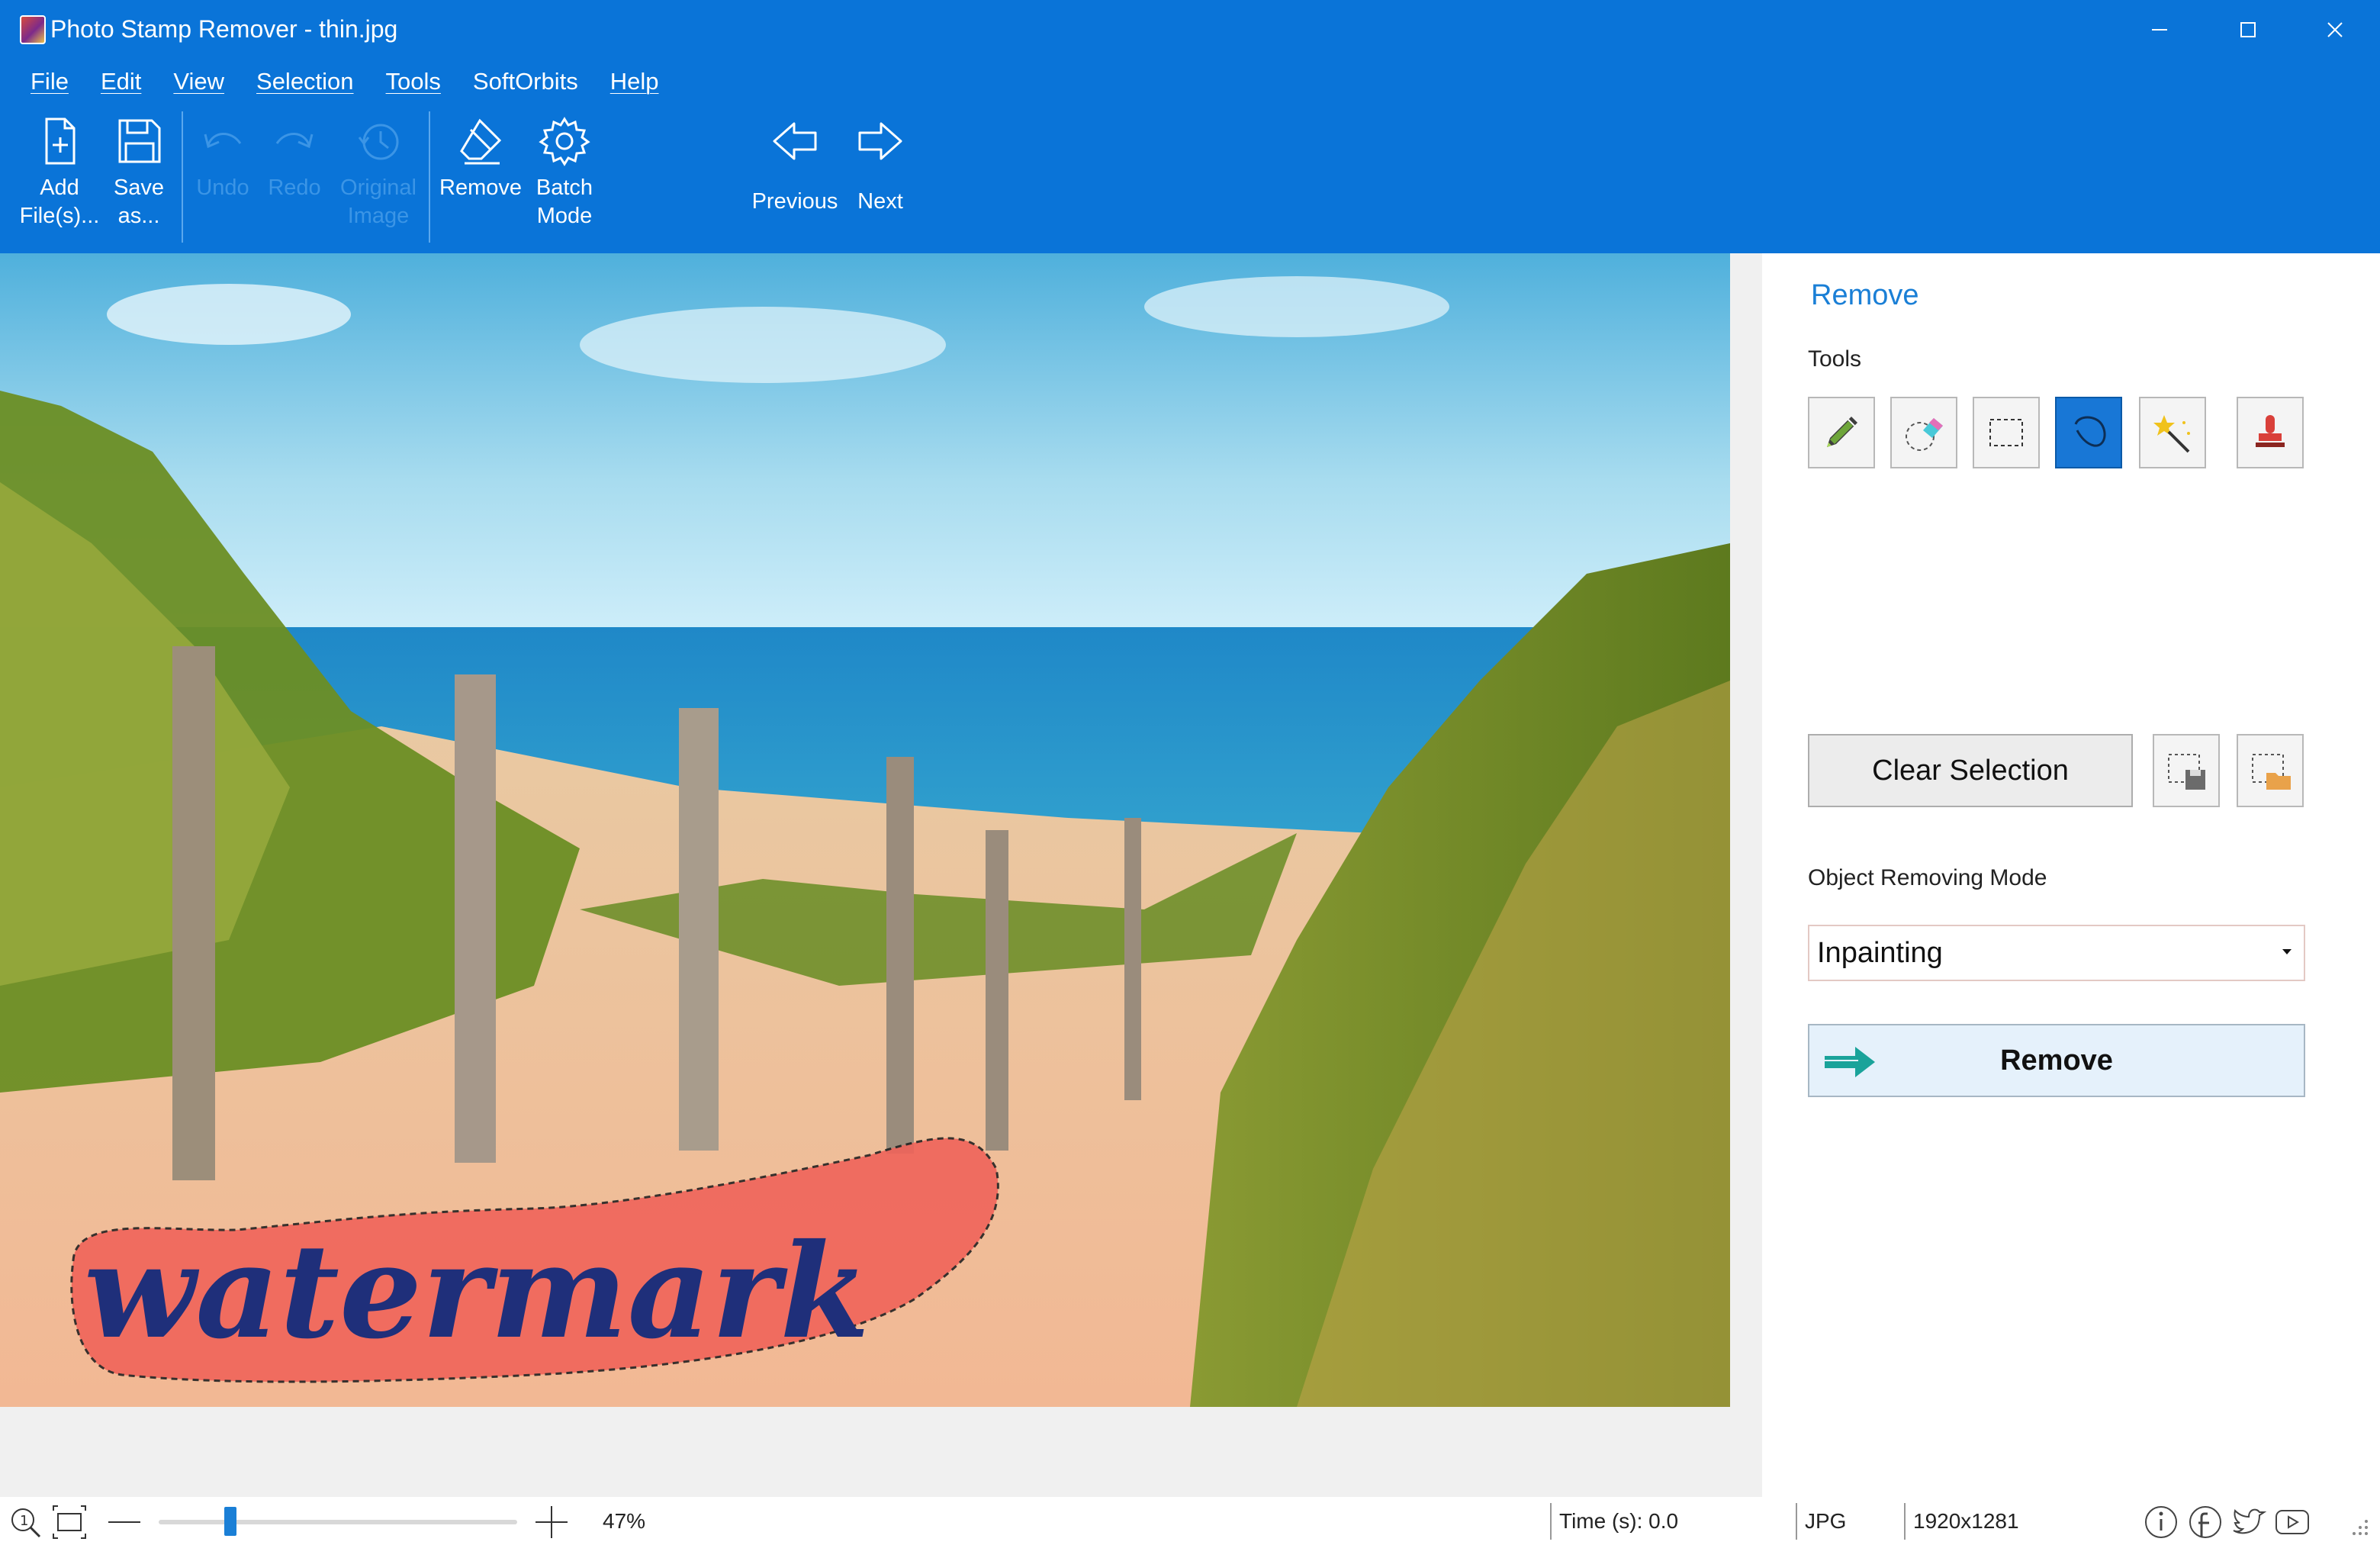 The image size is (2380, 1545). Describe the element at coordinates (413, 81) in the screenshot. I see `menu-tools: Tools` at that location.